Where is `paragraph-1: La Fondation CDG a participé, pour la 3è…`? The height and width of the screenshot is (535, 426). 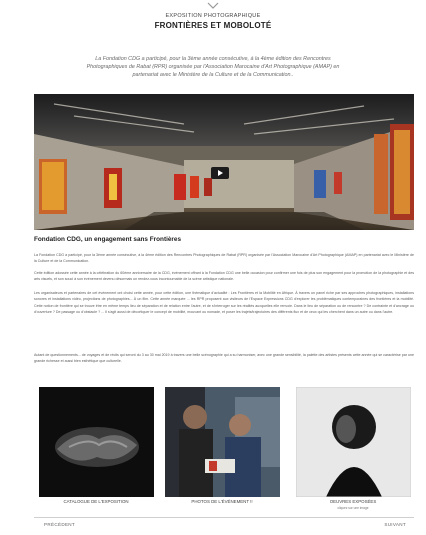 paragraph-1: La Fondation CDG a participé, pour la 3è… is located at coordinates (224, 258).